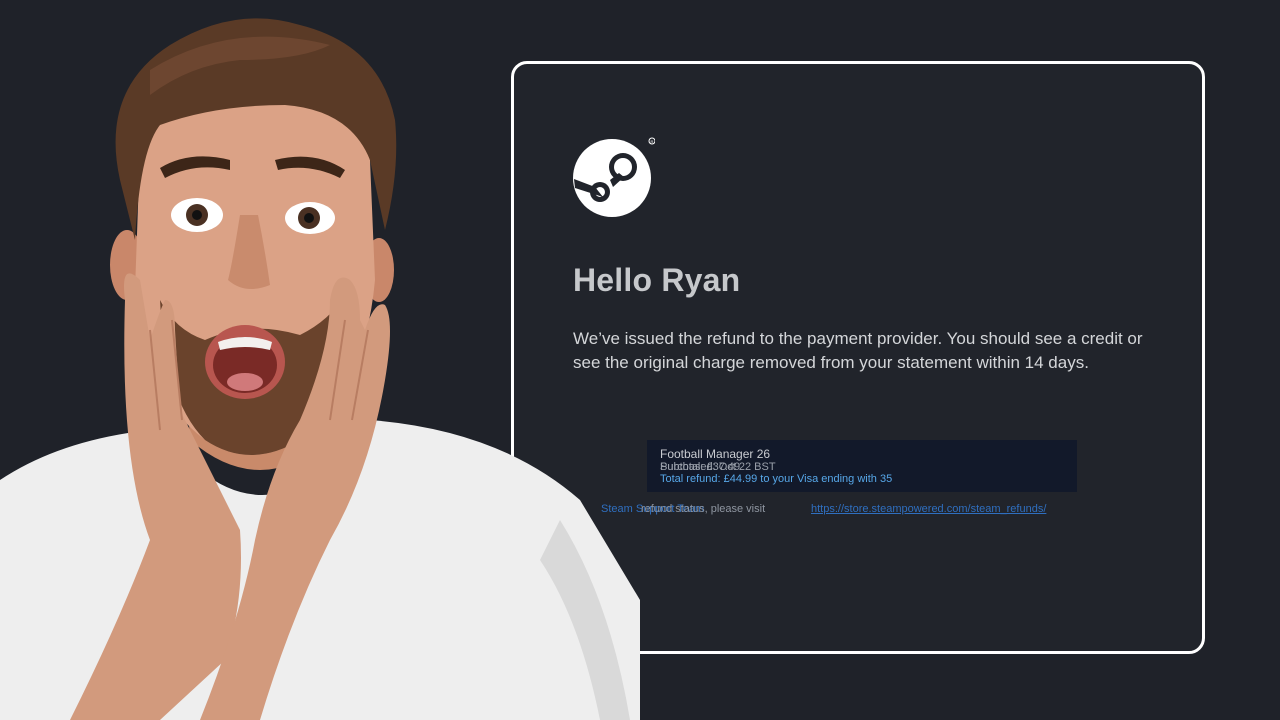 The width and height of the screenshot is (1280, 720). Describe the element at coordinates (700, 467) in the screenshot. I see `subtotal: Subtotal: £37.49` at that location.